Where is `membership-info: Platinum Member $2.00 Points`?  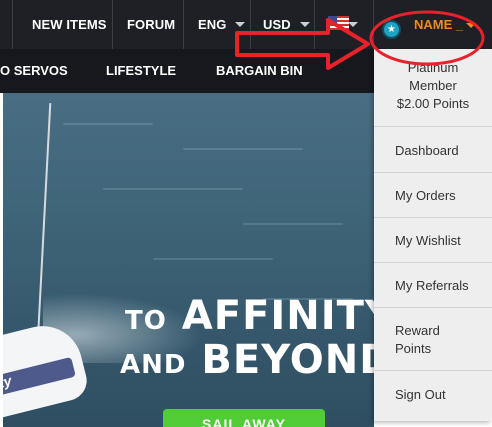
membership-info: Platinum Member $2.00 Points is located at coordinates (433, 86).